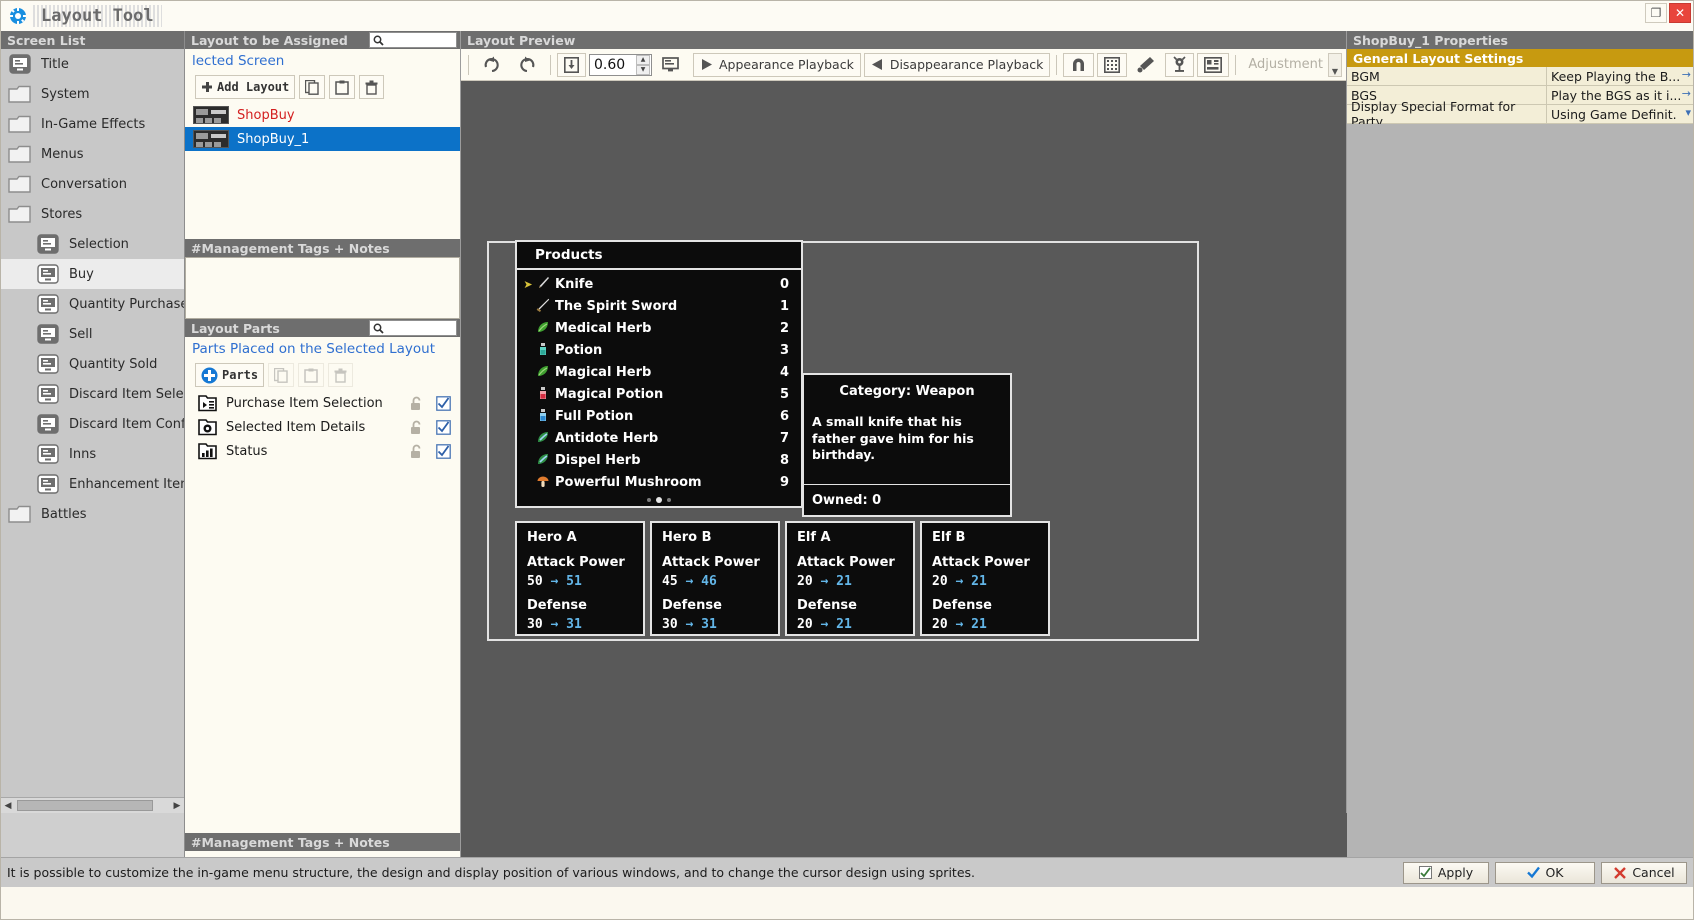 The image size is (1694, 920). Describe the element at coordinates (177, 806) in the screenshot. I see `scroll-right-icon: ▶` at that location.